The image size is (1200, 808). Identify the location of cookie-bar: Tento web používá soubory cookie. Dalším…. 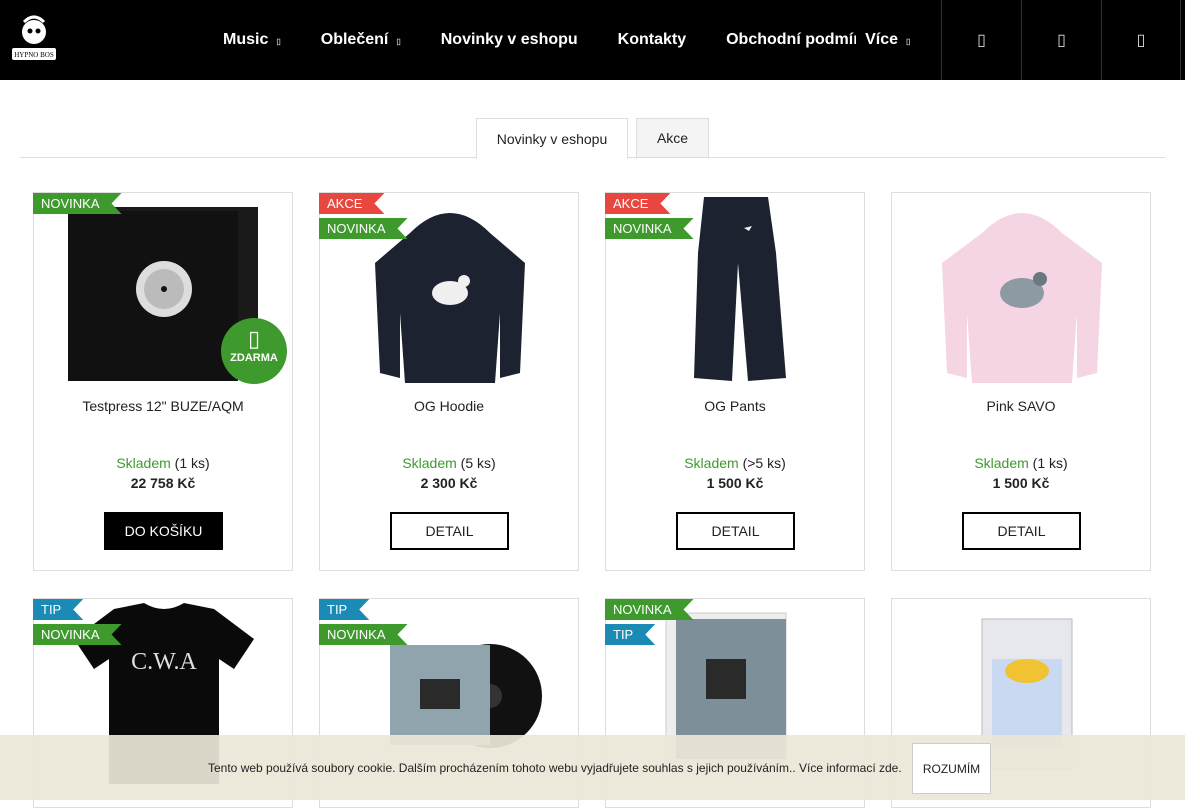
(592, 767).